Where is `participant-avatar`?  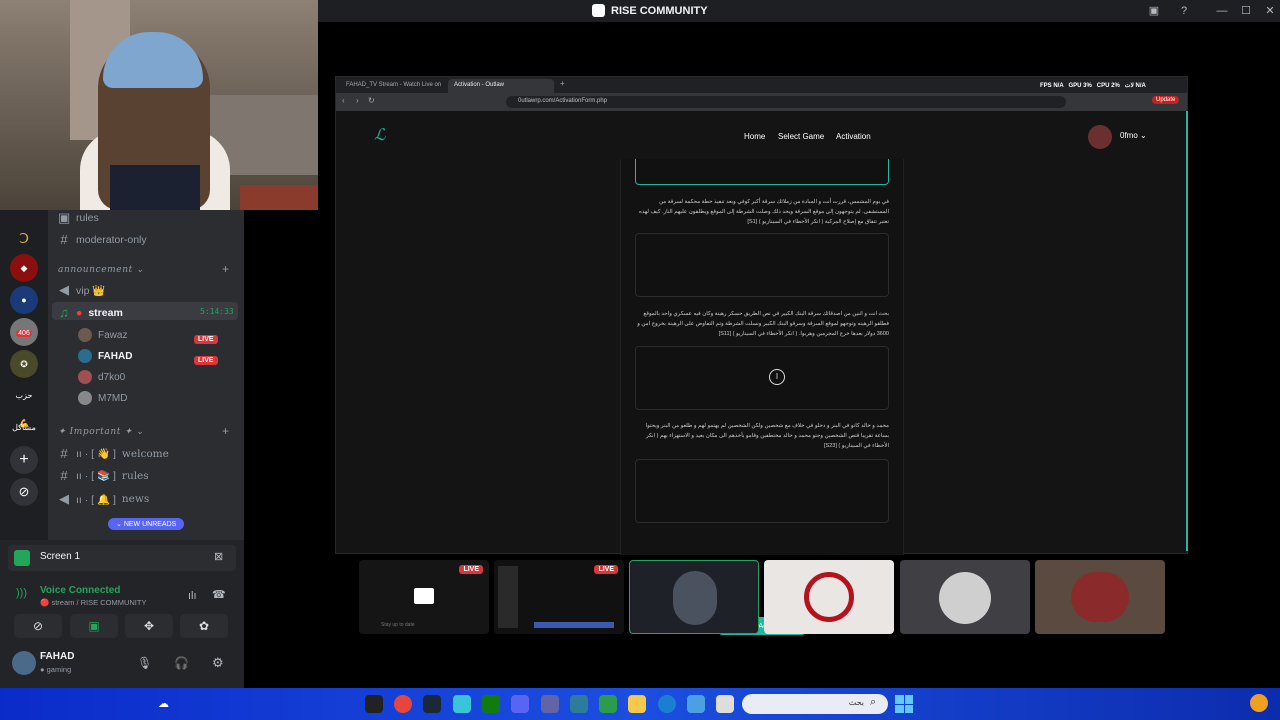
participant-avatar is located at coordinates (829, 597).